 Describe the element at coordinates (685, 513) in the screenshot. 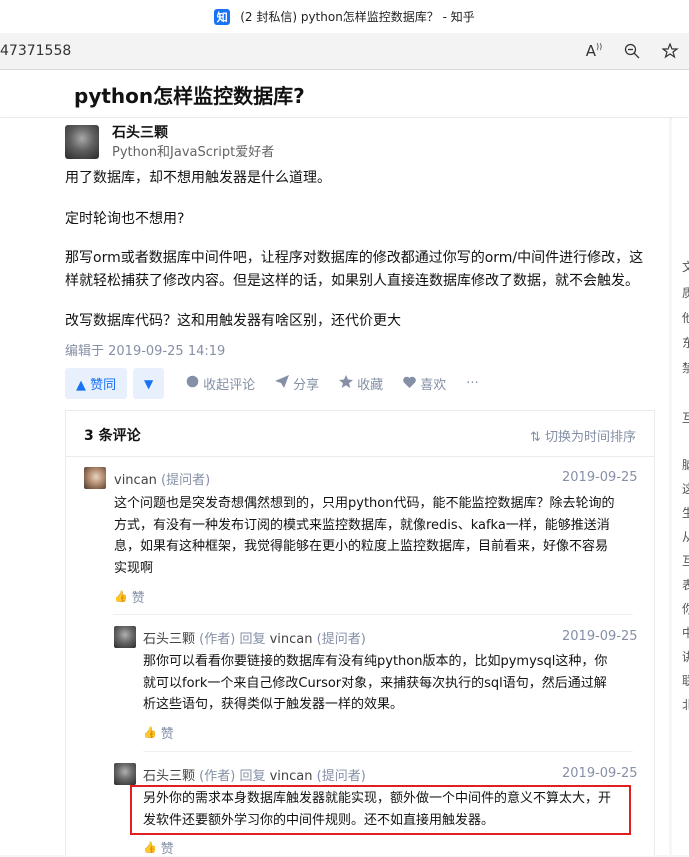

I see `sidebar-fragment: 生` at that location.